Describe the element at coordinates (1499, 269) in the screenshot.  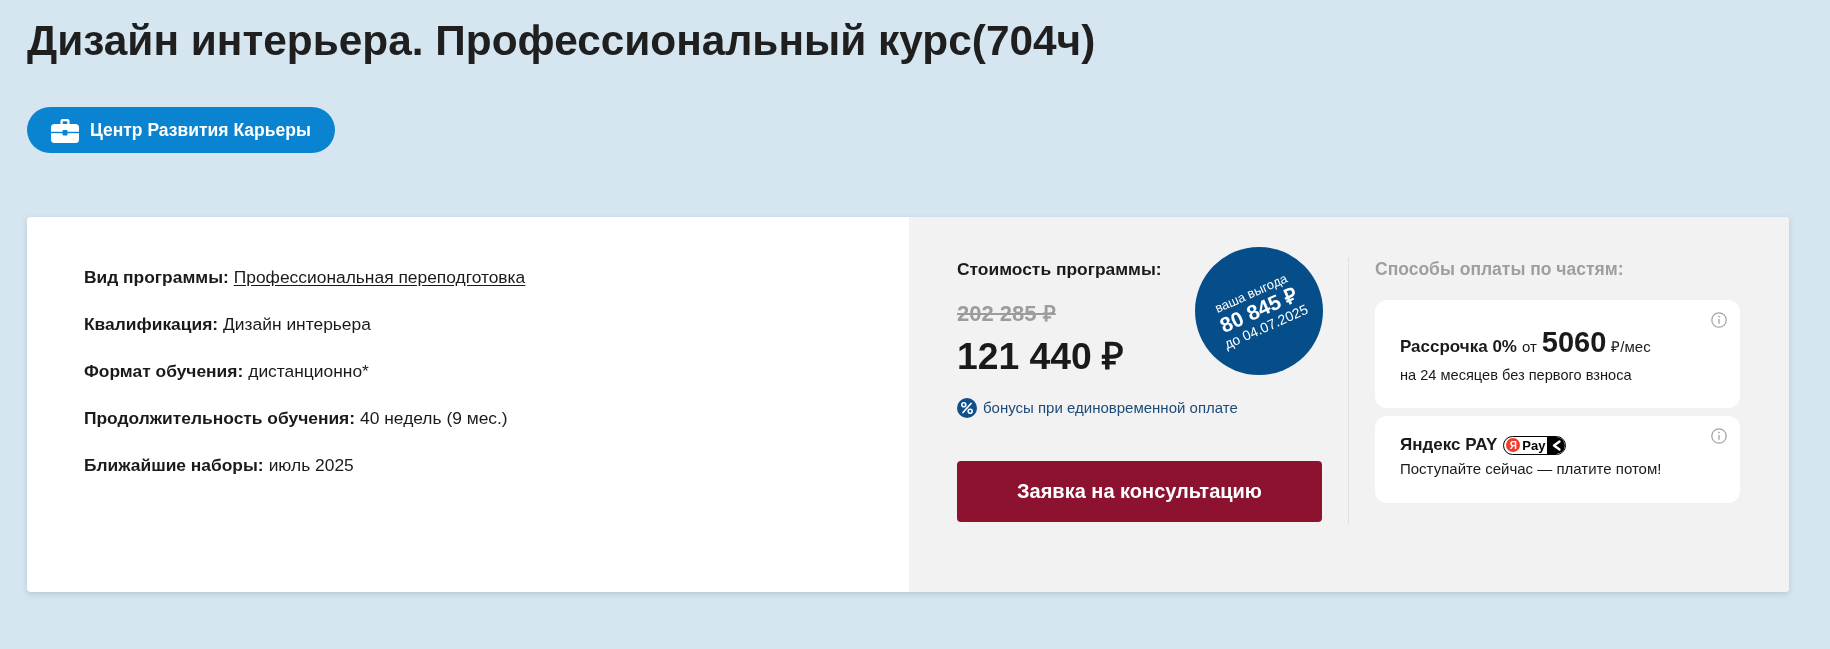
I see `payment-heading: Способы оплаты по частям:` at that location.